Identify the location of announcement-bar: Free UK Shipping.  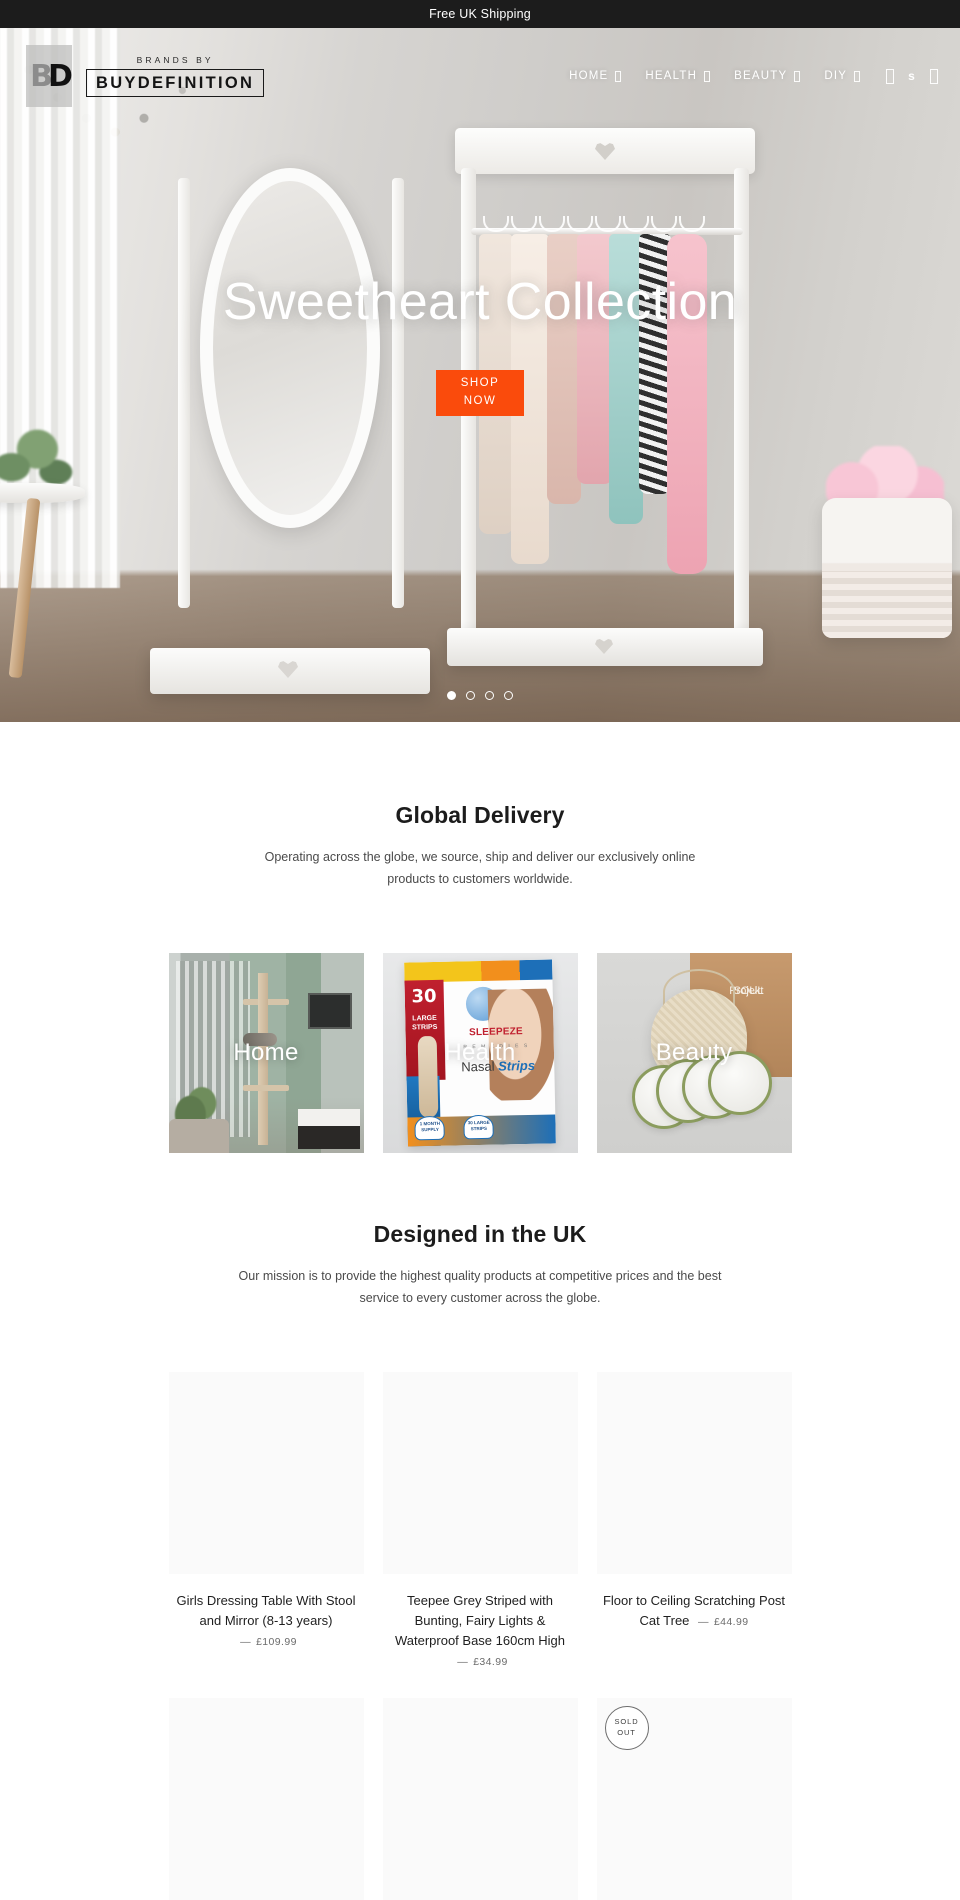
(480, 14).